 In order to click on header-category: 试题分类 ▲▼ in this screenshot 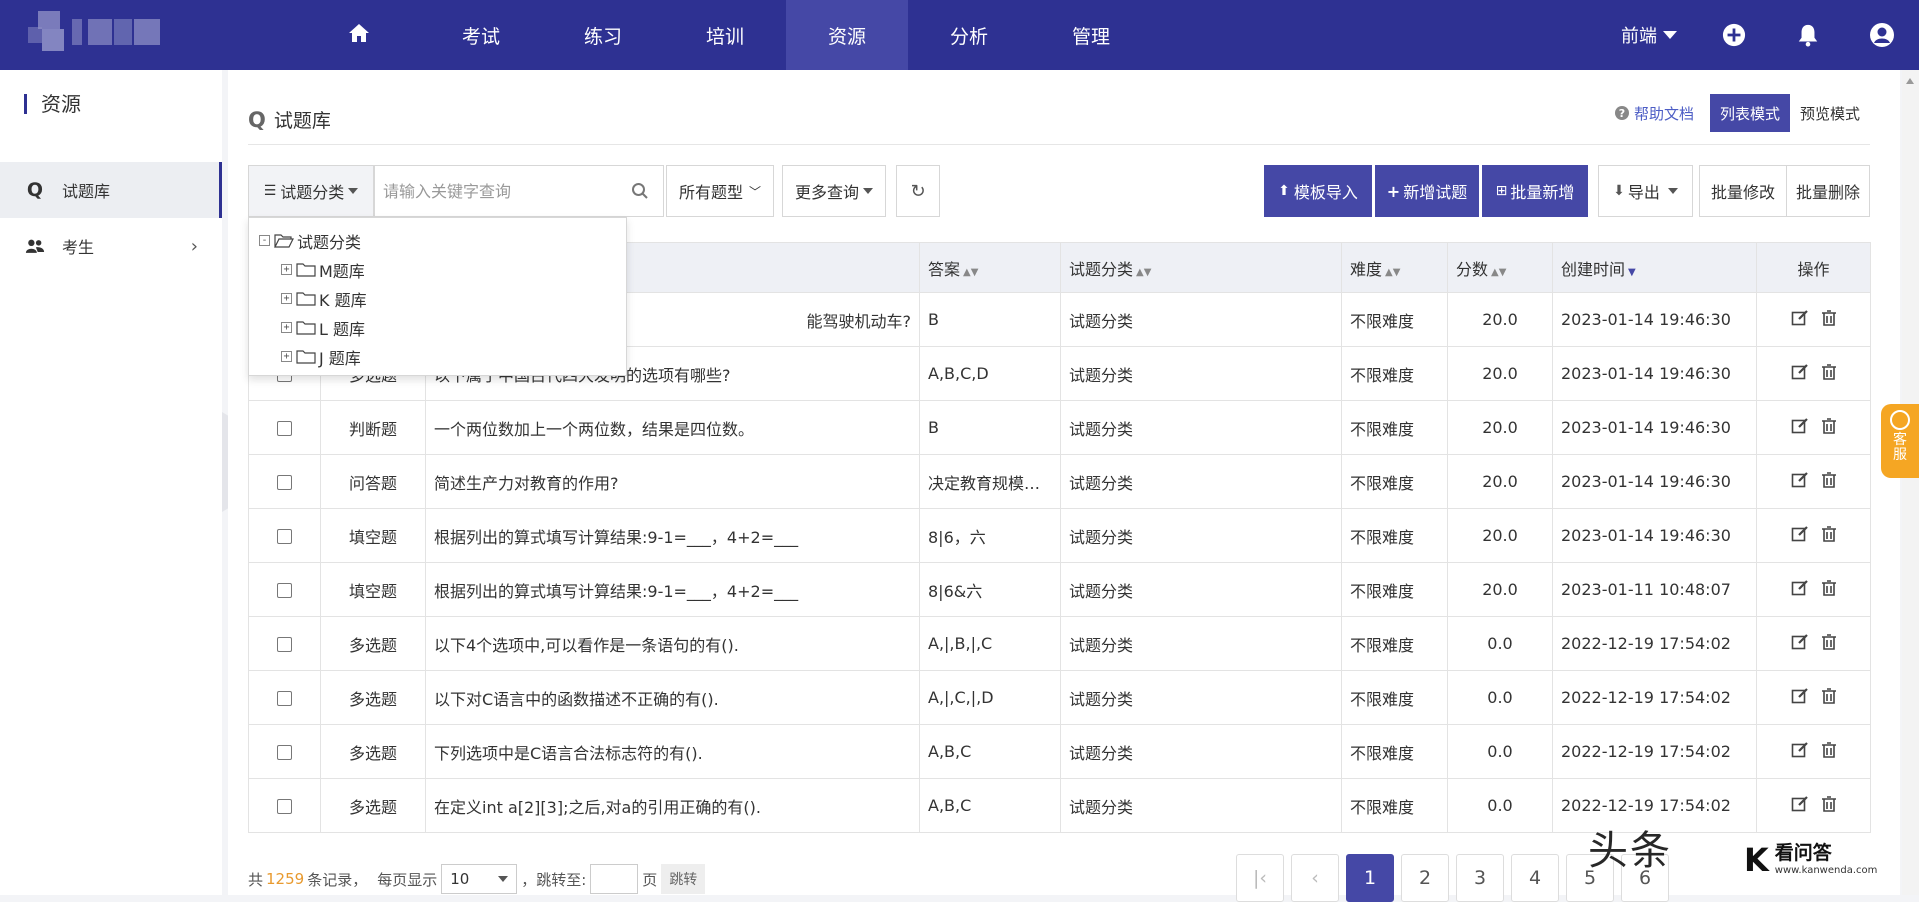, I will do `click(1201, 267)`.